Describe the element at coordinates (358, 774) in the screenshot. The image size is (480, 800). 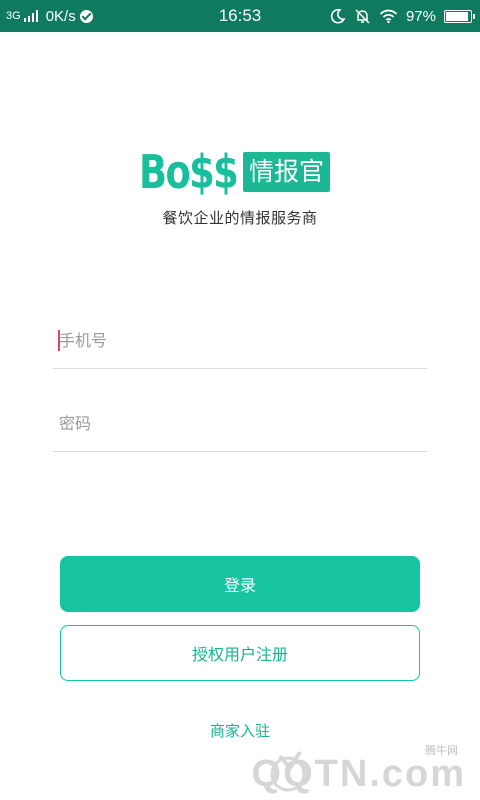
I see `watermark-big: QQTN.com` at that location.